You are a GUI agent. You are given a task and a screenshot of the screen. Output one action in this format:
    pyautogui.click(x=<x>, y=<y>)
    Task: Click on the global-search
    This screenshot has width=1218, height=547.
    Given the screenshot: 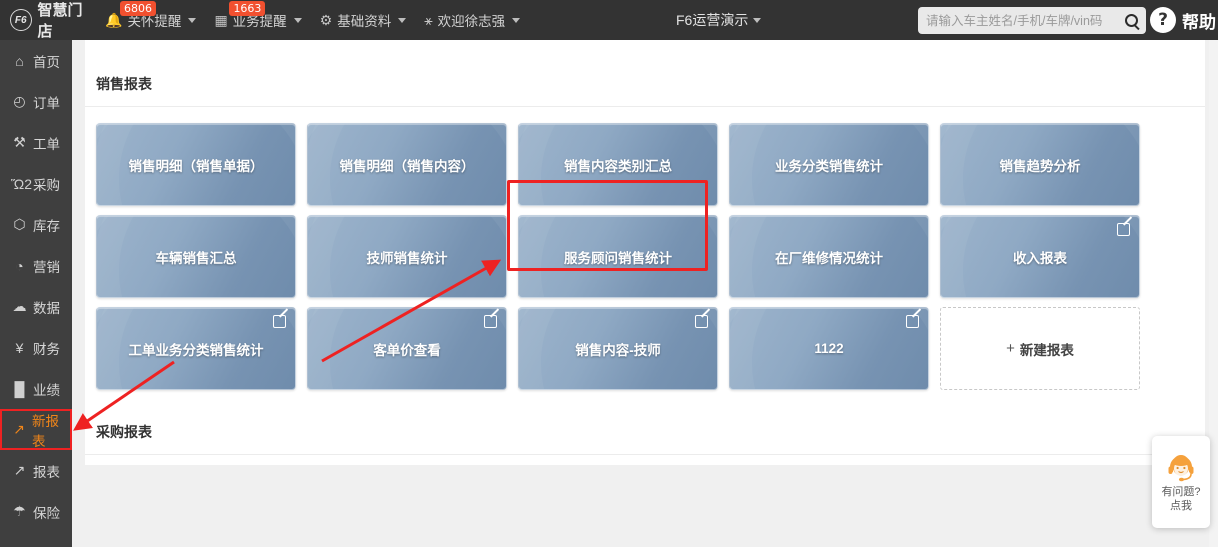 What is the action you would take?
    pyautogui.click(x=1032, y=20)
    